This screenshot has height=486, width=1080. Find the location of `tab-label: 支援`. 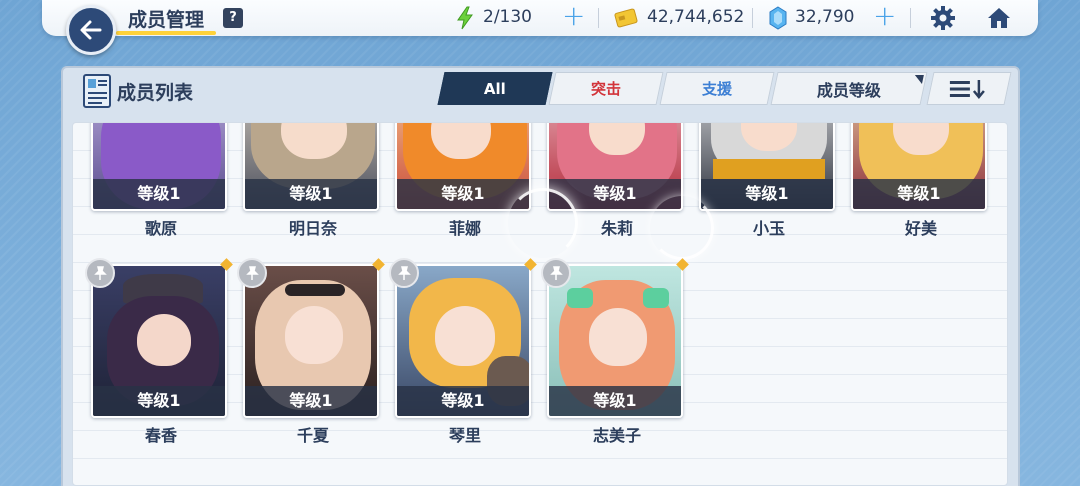

tab-label: 支援 is located at coordinates (716, 89).